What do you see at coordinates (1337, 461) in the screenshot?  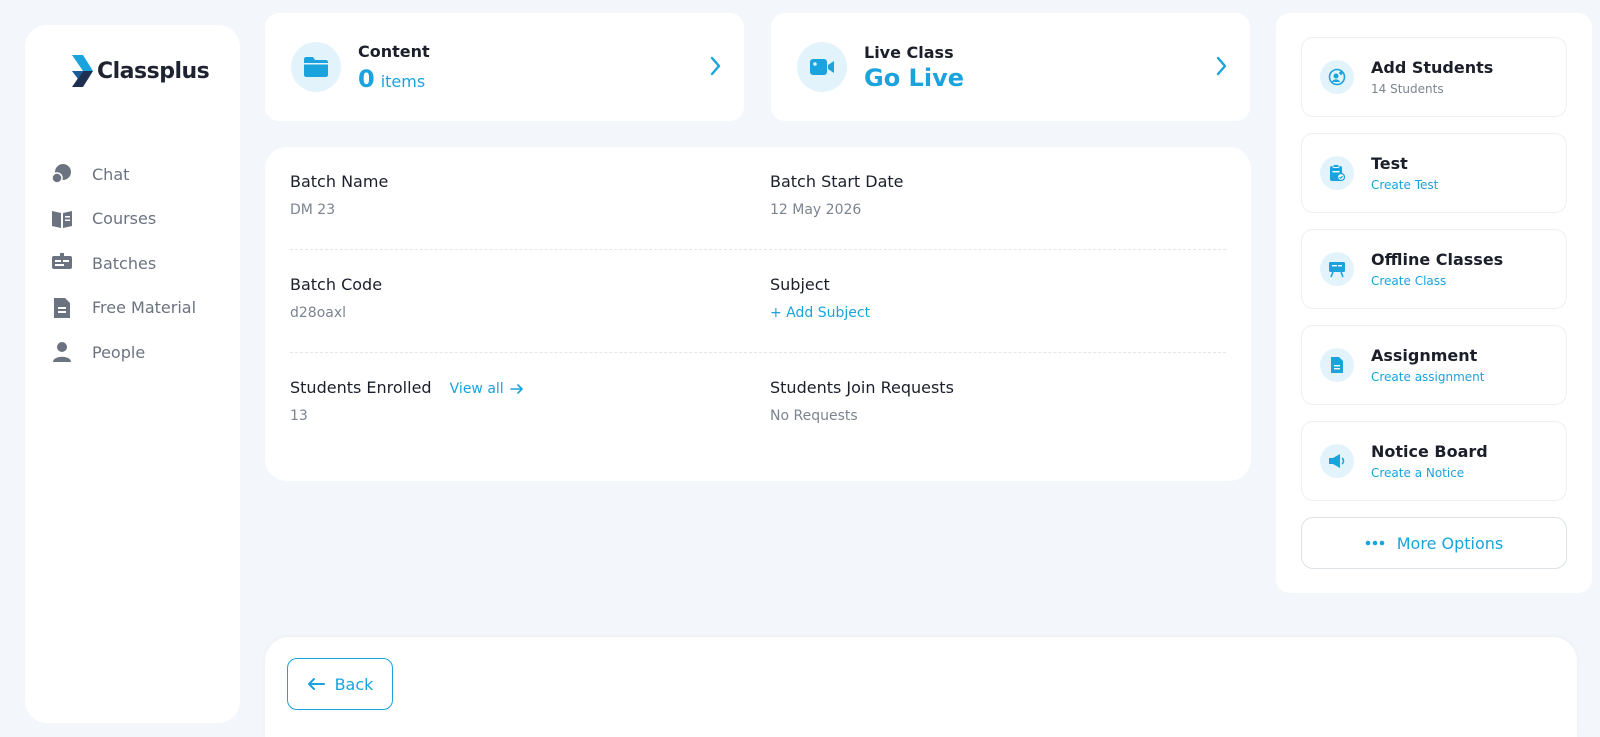 I see `megaphone-icon` at bounding box center [1337, 461].